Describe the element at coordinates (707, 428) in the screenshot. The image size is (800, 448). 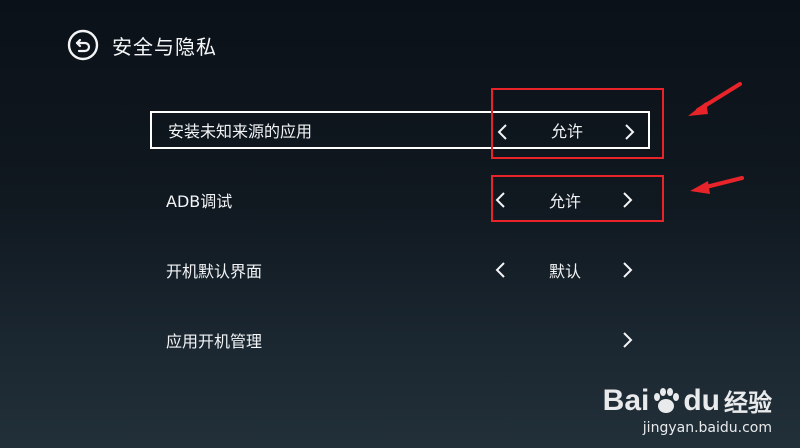
I see `watermark-url: jingyan.baidu.com` at that location.